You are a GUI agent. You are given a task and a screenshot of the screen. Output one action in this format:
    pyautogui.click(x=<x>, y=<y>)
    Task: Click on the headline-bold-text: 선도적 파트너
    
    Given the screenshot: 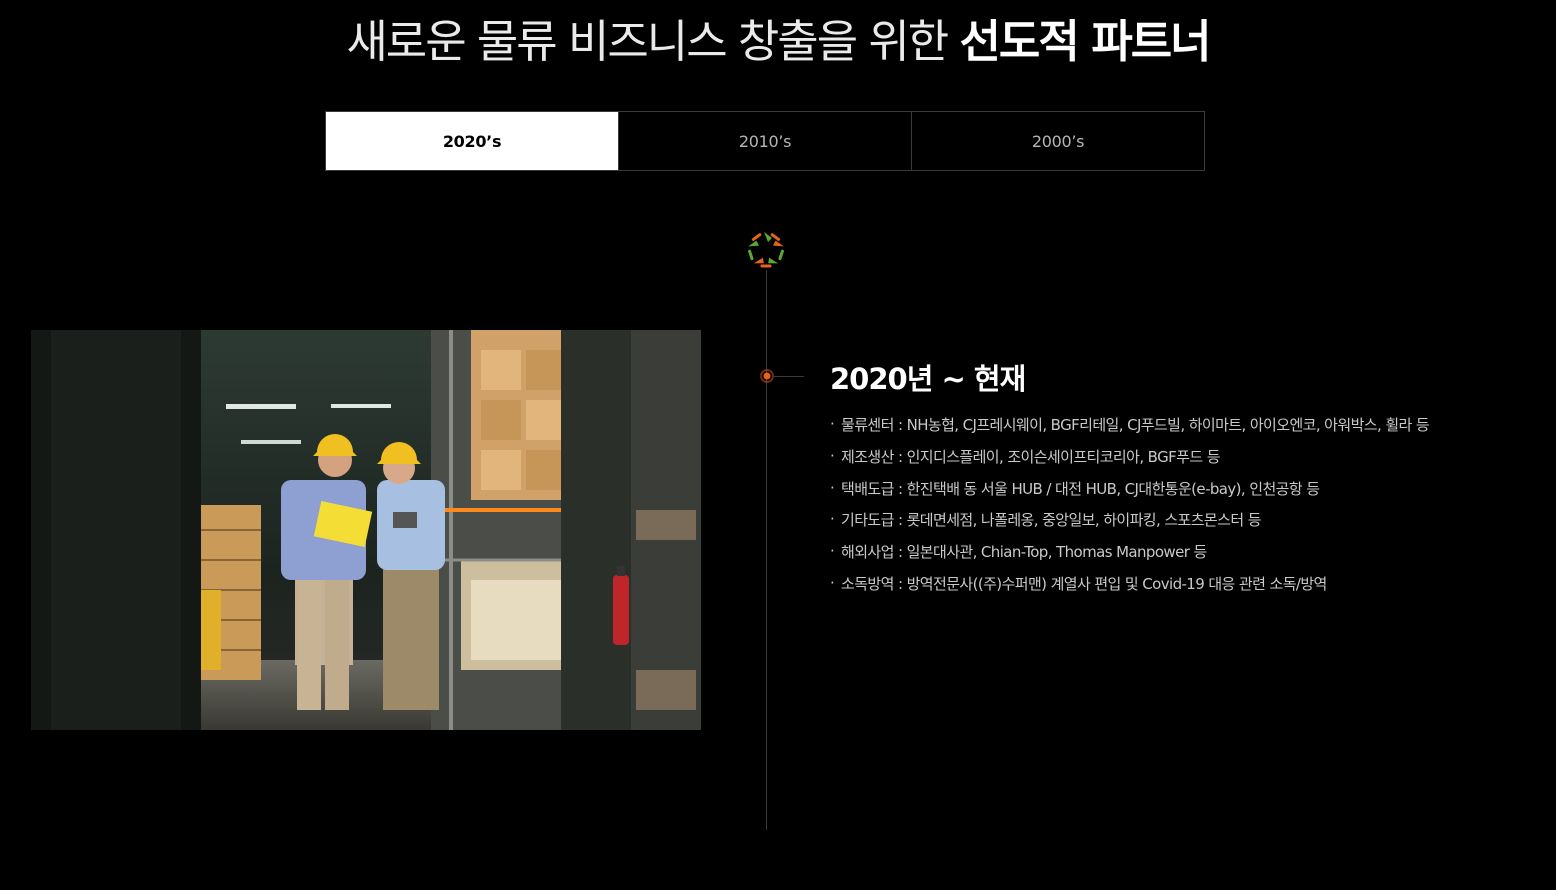 What is the action you would take?
    pyautogui.click(x=1085, y=41)
    